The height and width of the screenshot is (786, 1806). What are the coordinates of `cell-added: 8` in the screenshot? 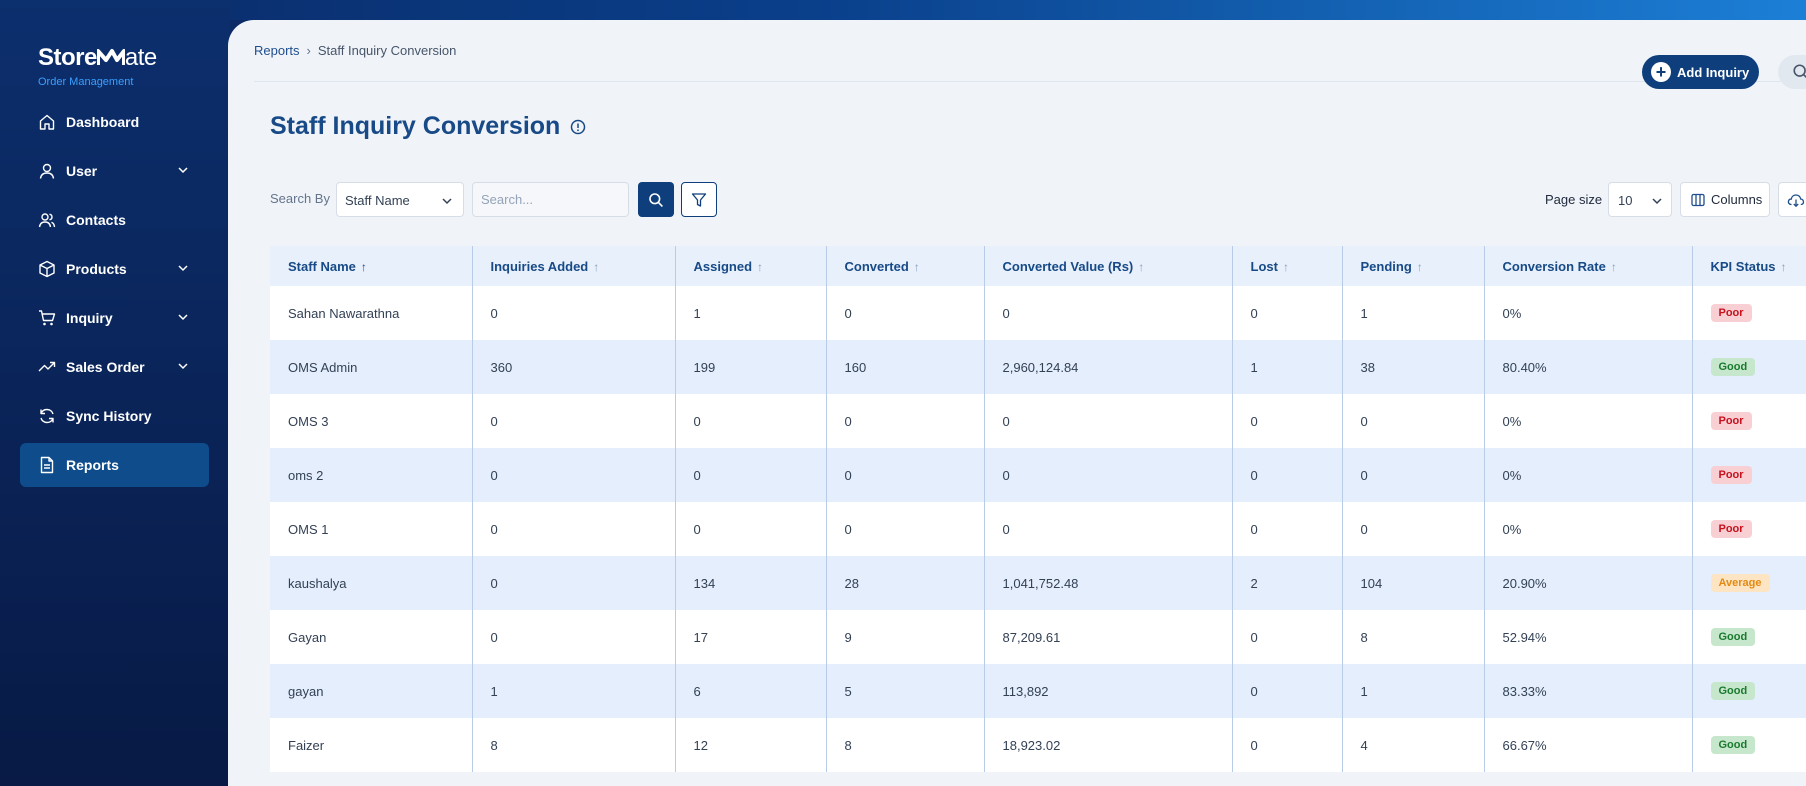 It's located at (574, 745).